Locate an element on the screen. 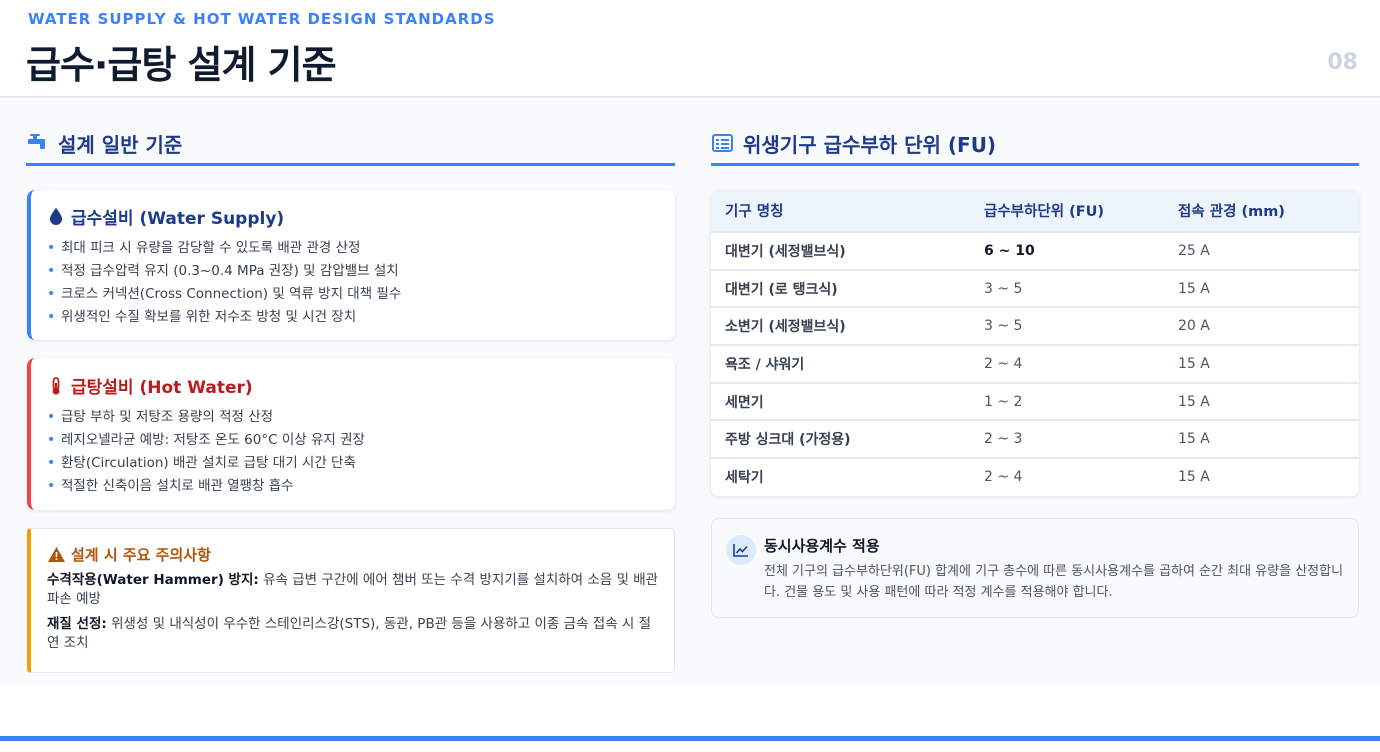 The width and height of the screenshot is (1380, 752). cell-fixture: 대변기 (세정밸브식) is located at coordinates (840, 250).